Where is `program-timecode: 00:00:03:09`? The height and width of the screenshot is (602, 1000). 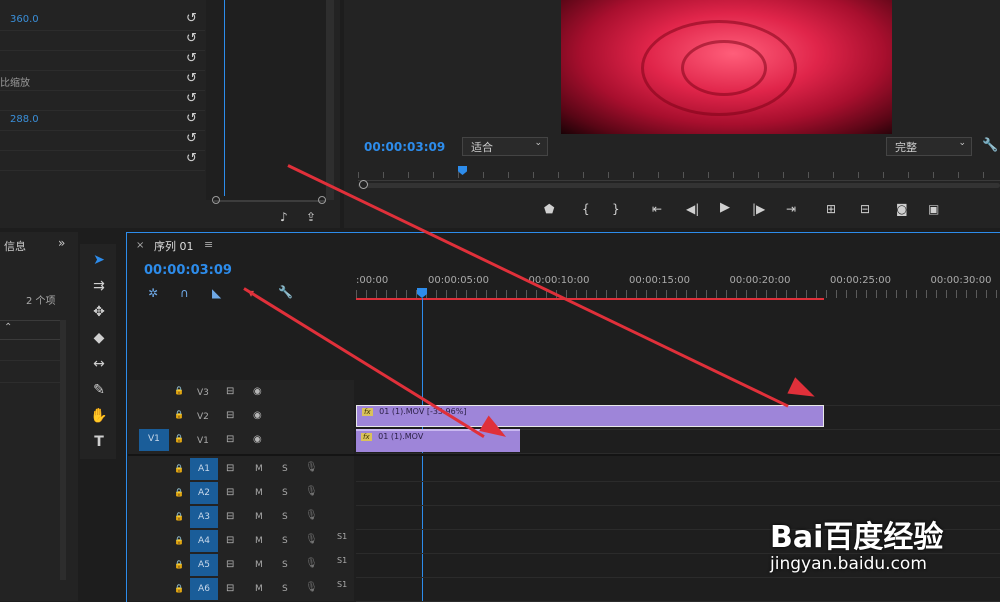 program-timecode: 00:00:03:09 is located at coordinates (404, 147).